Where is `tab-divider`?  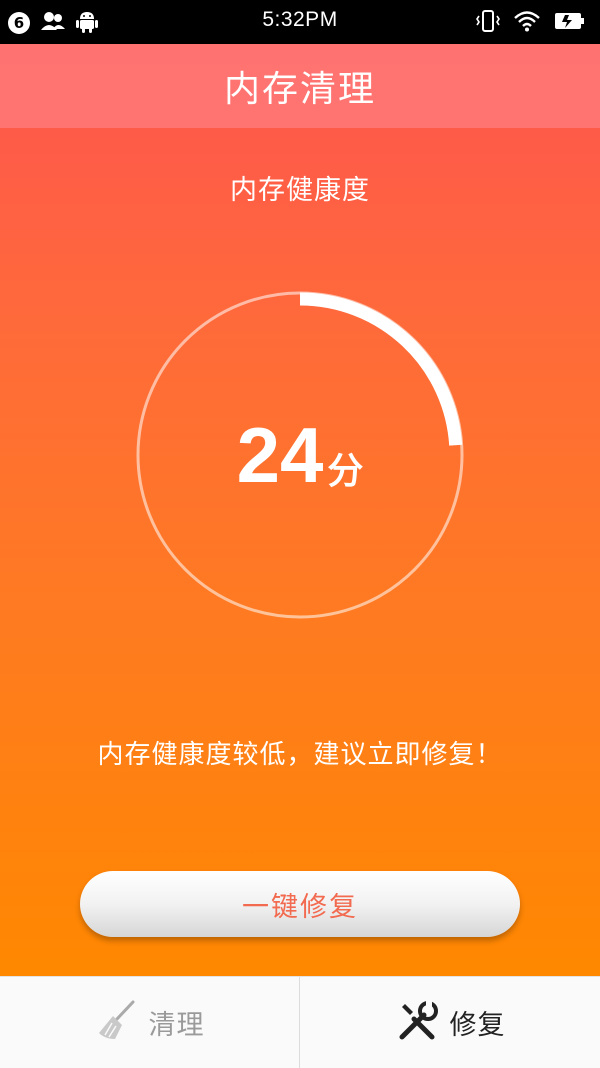 tab-divider is located at coordinates (299, 1022).